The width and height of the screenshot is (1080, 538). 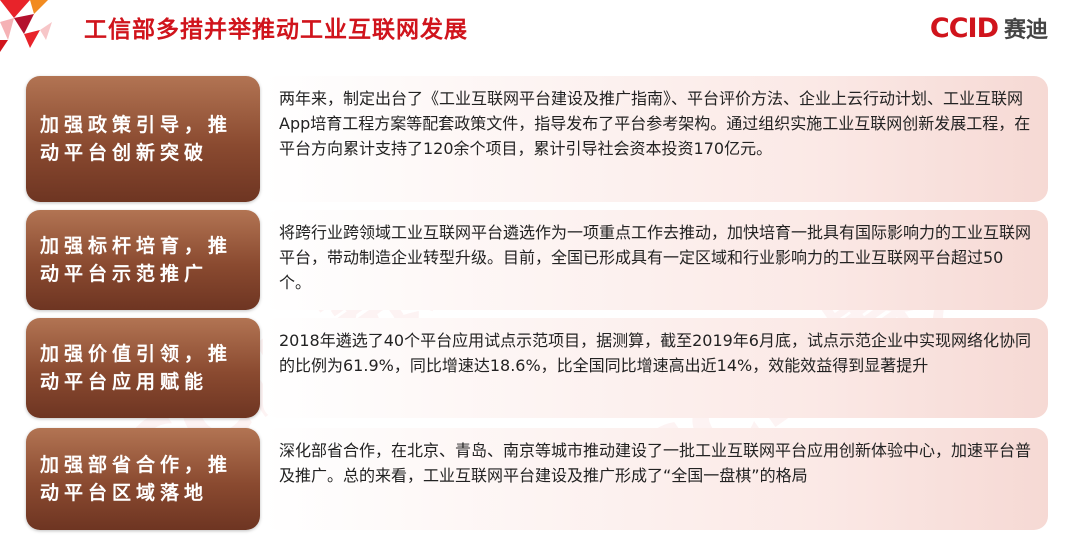 I want to click on row-label-box: 加强部省合作，推动平台区域落地, so click(x=143, y=479).